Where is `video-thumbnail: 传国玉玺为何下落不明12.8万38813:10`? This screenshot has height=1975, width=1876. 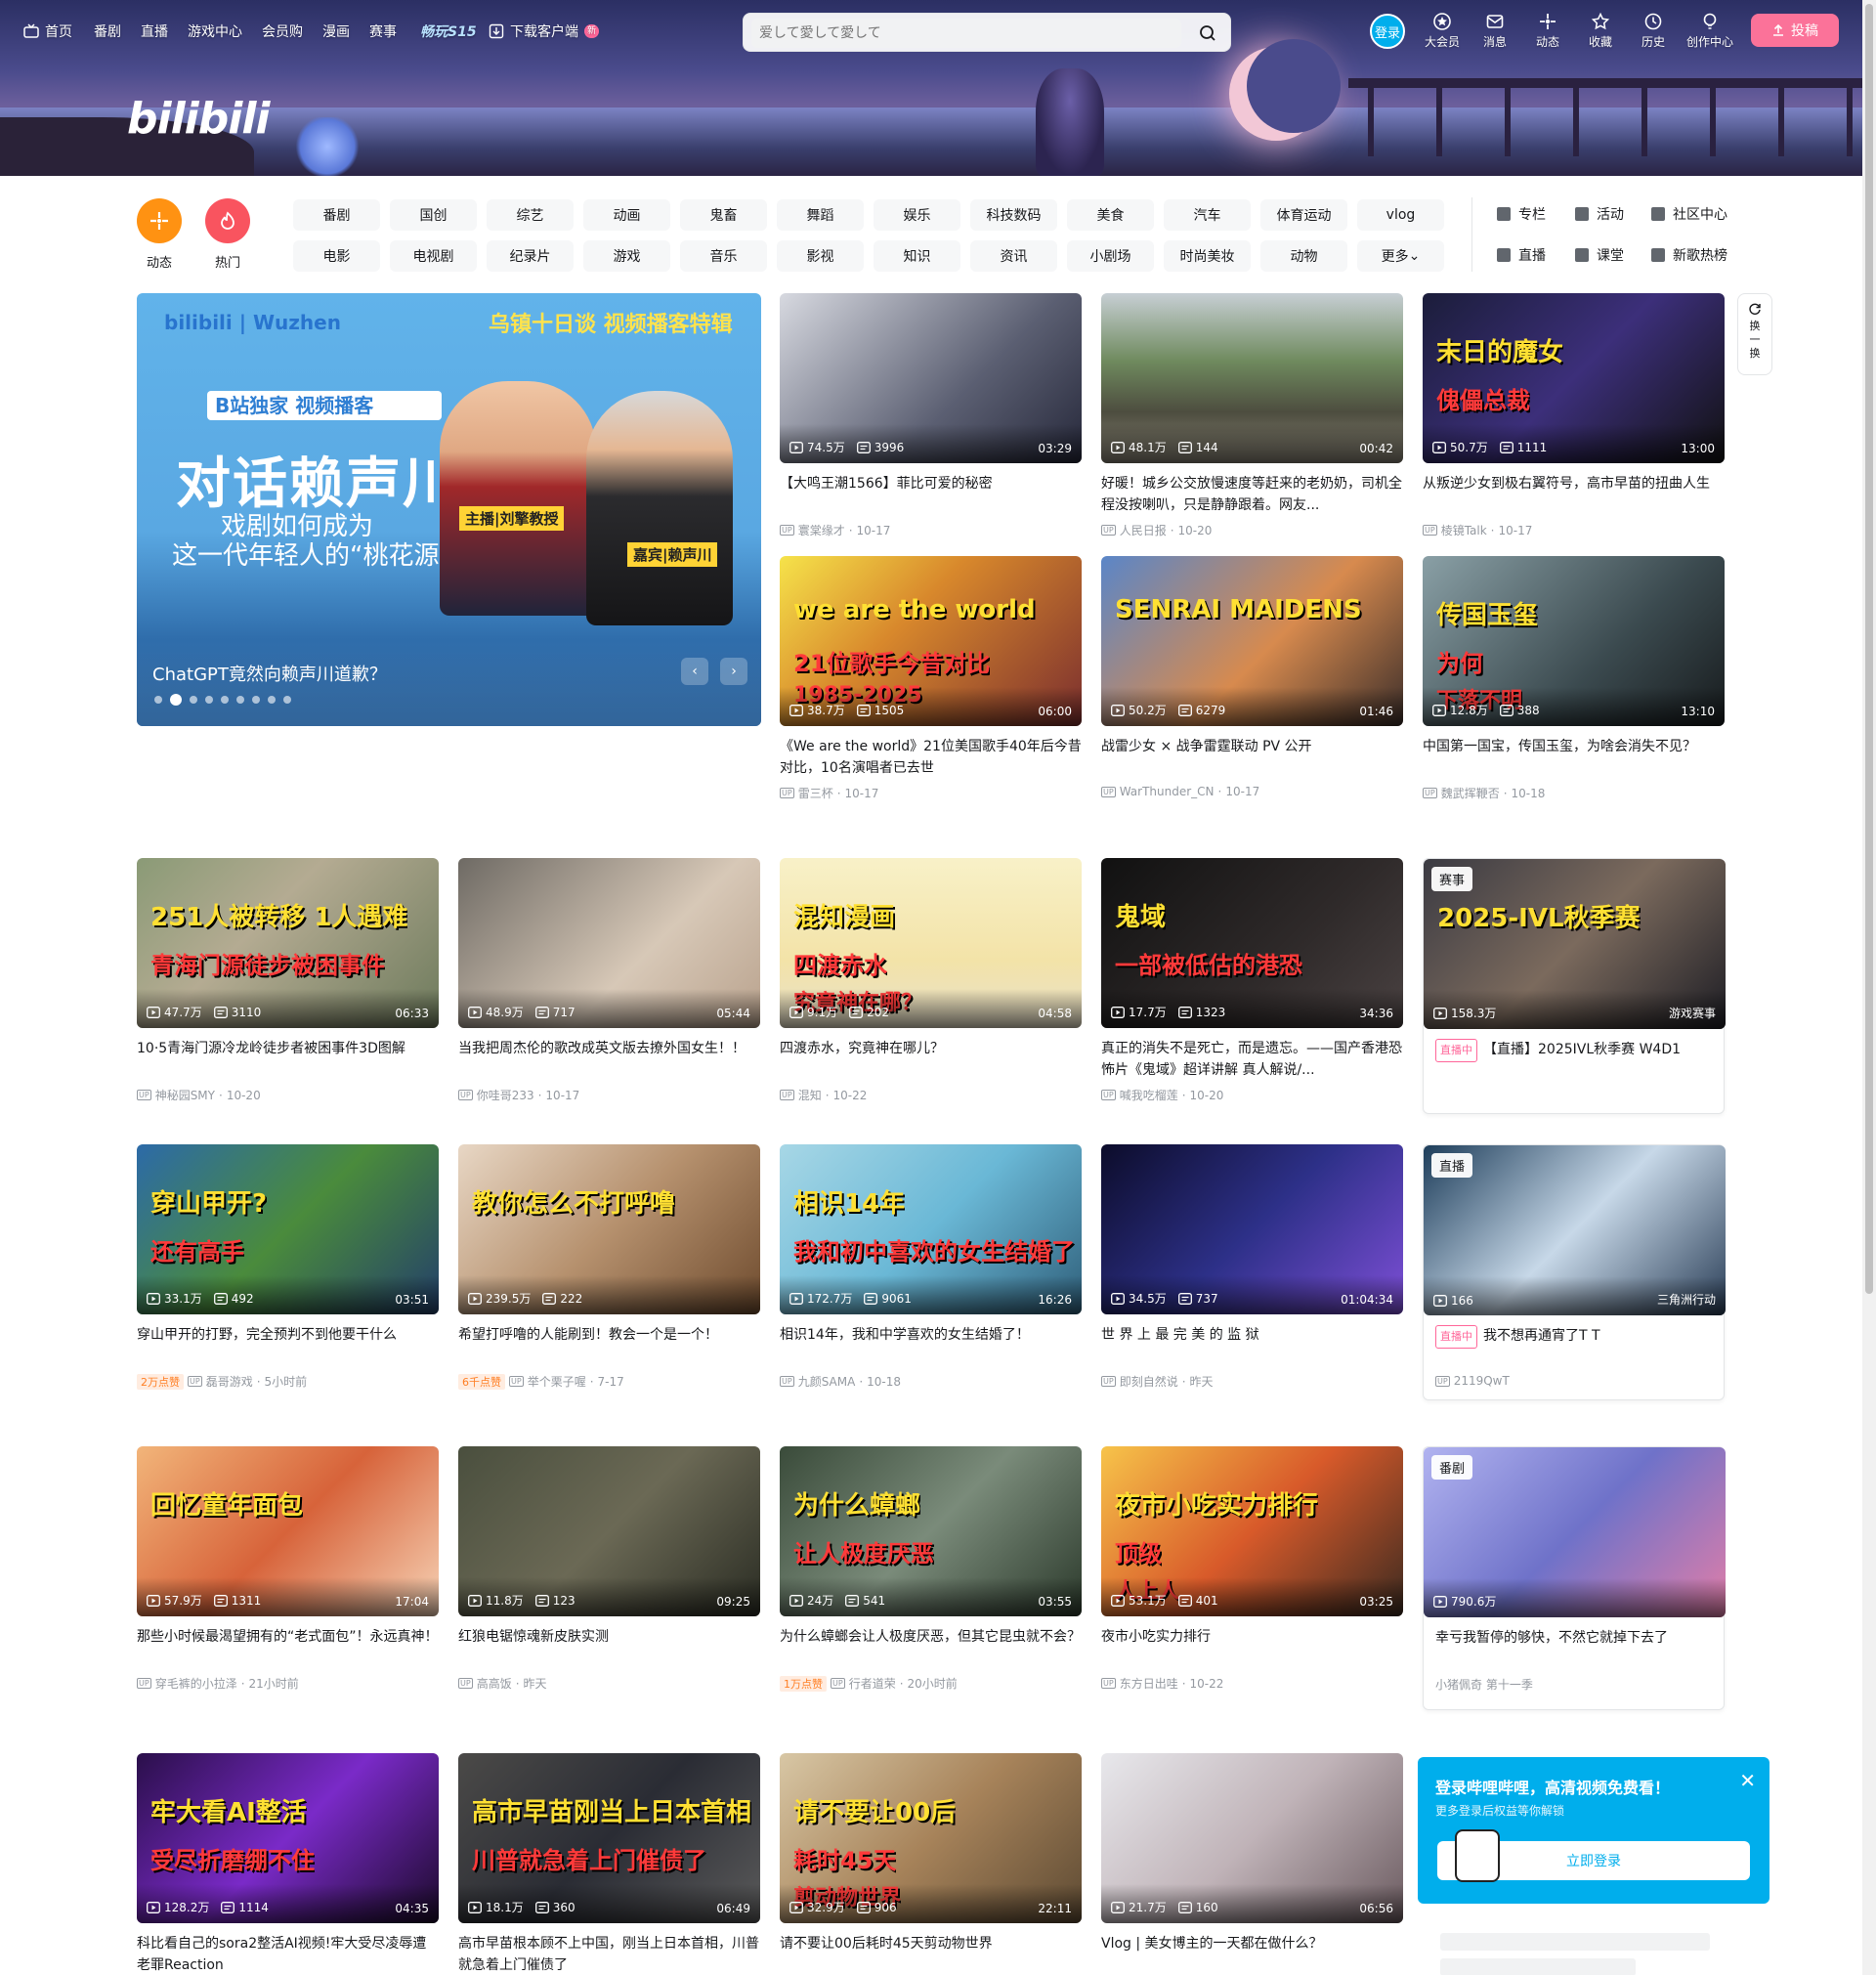 video-thumbnail: 传国玉玺为何下落不明12.8万38813:10 is located at coordinates (1574, 641).